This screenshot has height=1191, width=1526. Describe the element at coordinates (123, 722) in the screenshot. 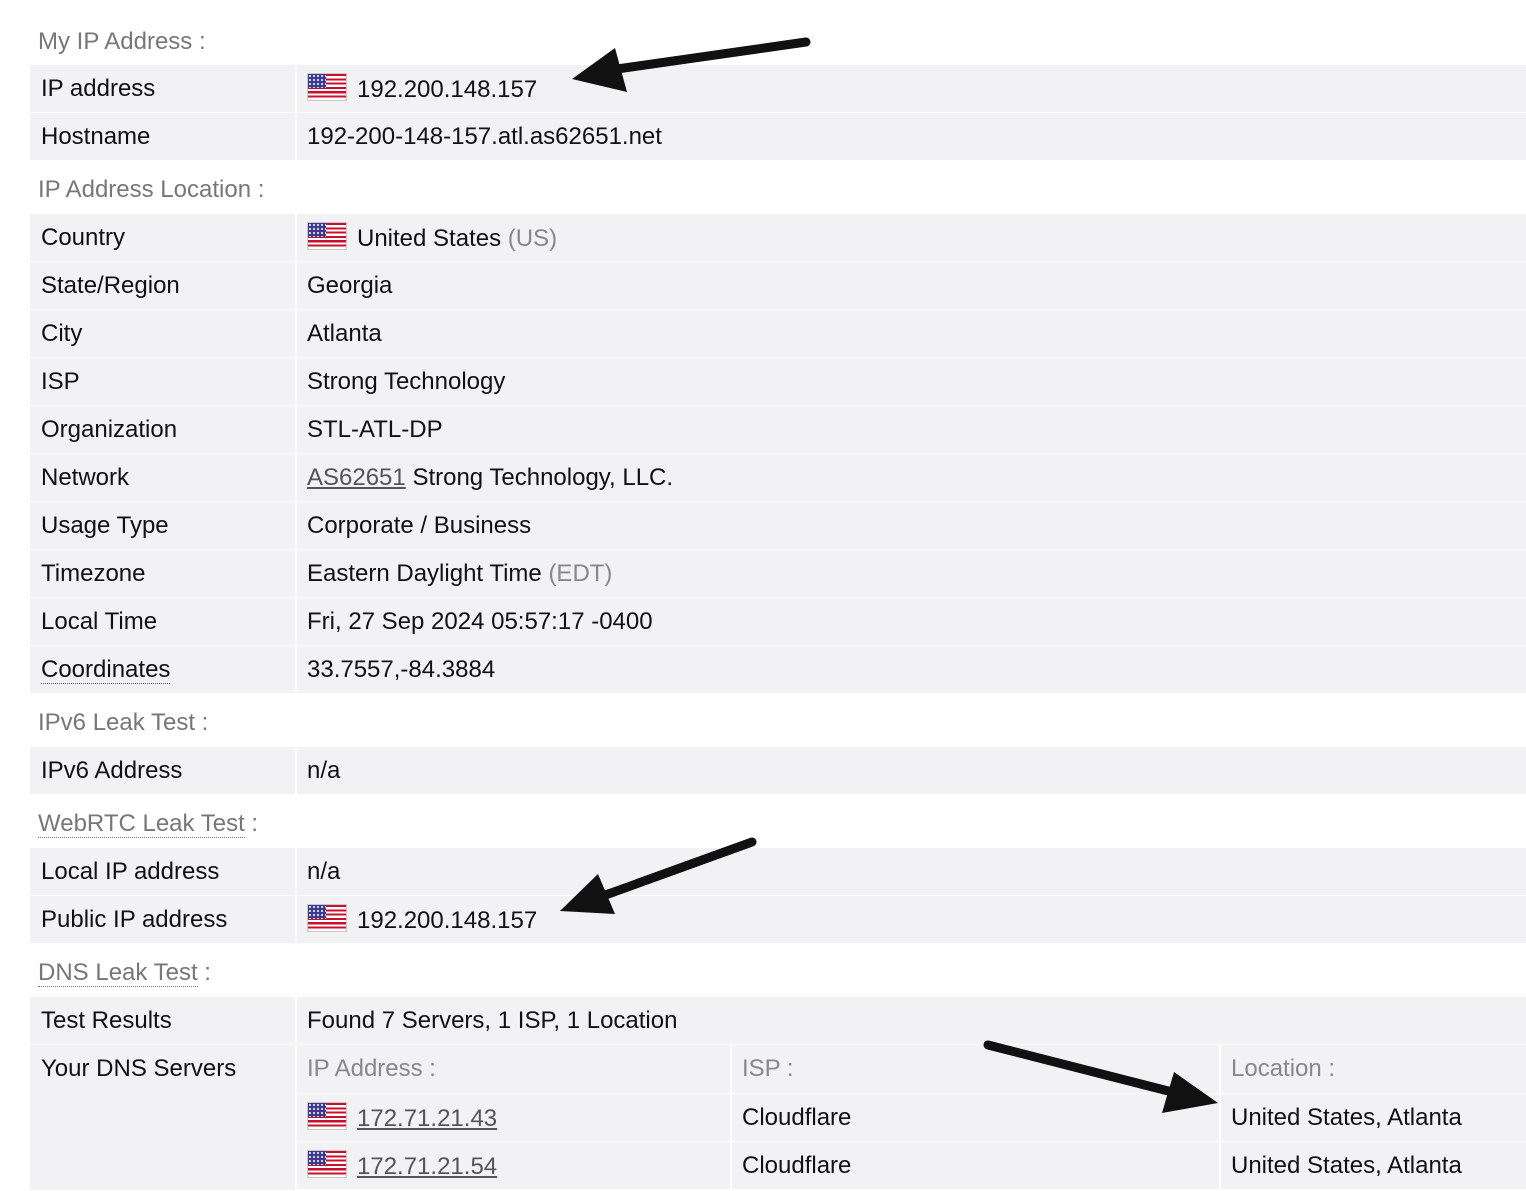

I see `section-title-ipv6: IPv6 Leak Test :` at that location.